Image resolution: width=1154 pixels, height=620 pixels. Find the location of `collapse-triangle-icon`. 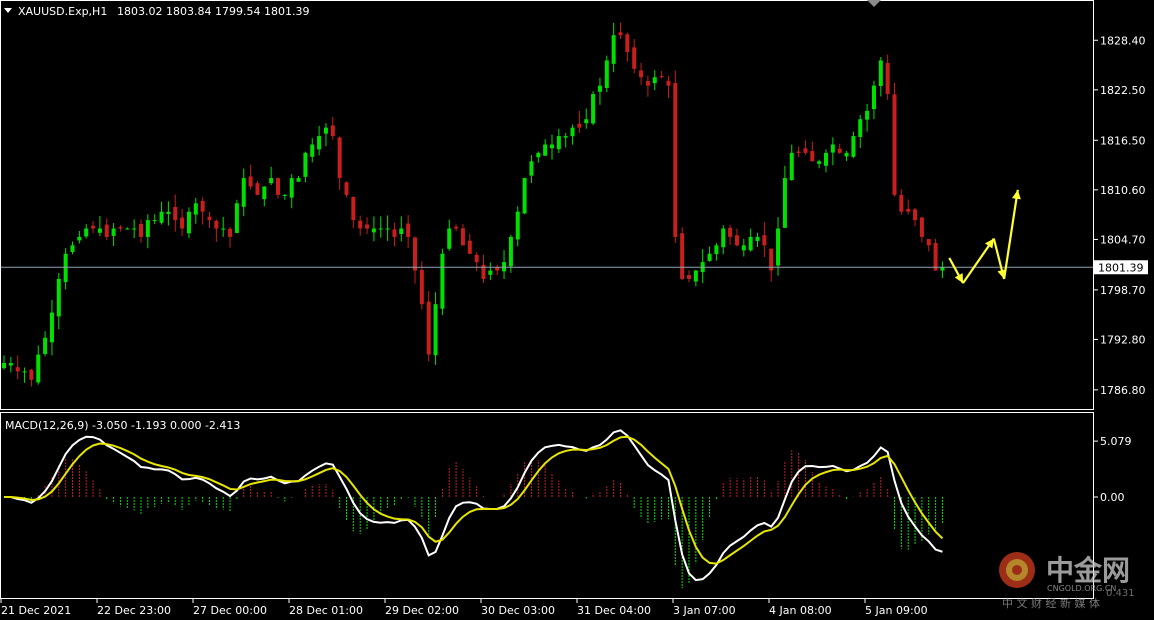

collapse-triangle-icon is located at coordinates (8, 10).